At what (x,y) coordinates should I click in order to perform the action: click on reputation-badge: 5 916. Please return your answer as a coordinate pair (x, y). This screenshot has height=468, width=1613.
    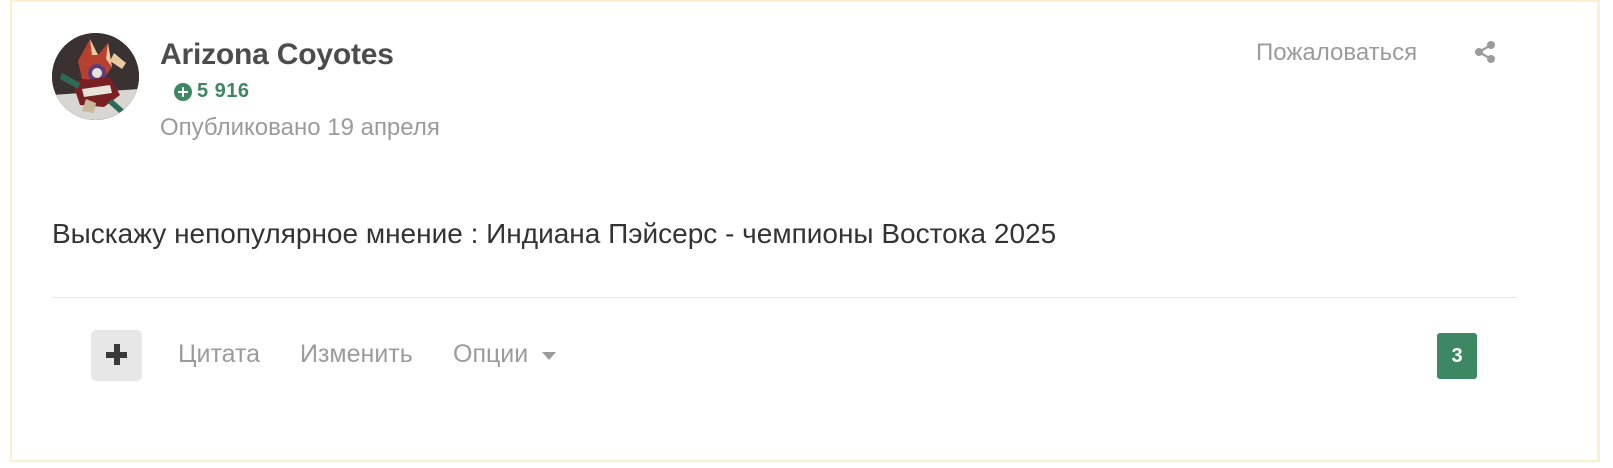
    Looking at the image, I should click on (212, 91).